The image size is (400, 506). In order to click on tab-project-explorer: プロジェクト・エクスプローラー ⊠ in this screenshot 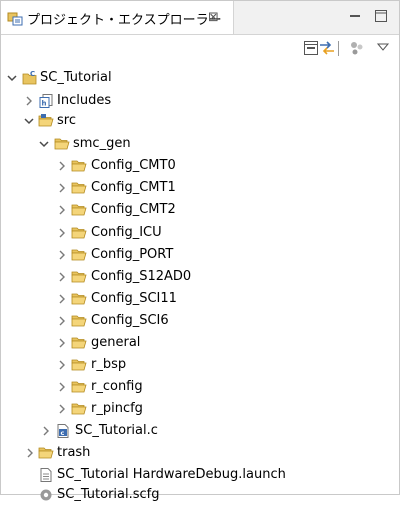, I will do `click(117, 17)`.